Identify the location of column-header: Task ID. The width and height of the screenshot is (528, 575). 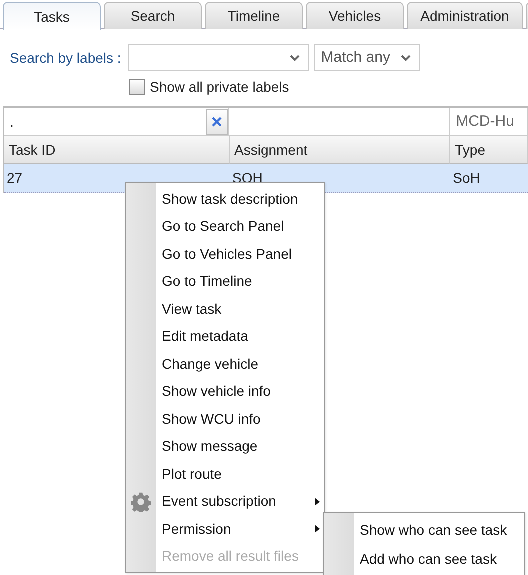
(117, 150).